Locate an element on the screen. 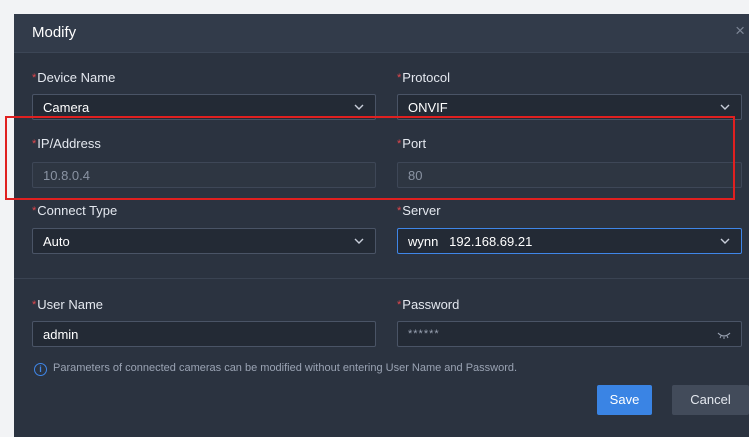 The height and width of the screenshot is (437, 749). password-label-text: Password is located at coordinates (431, 304).